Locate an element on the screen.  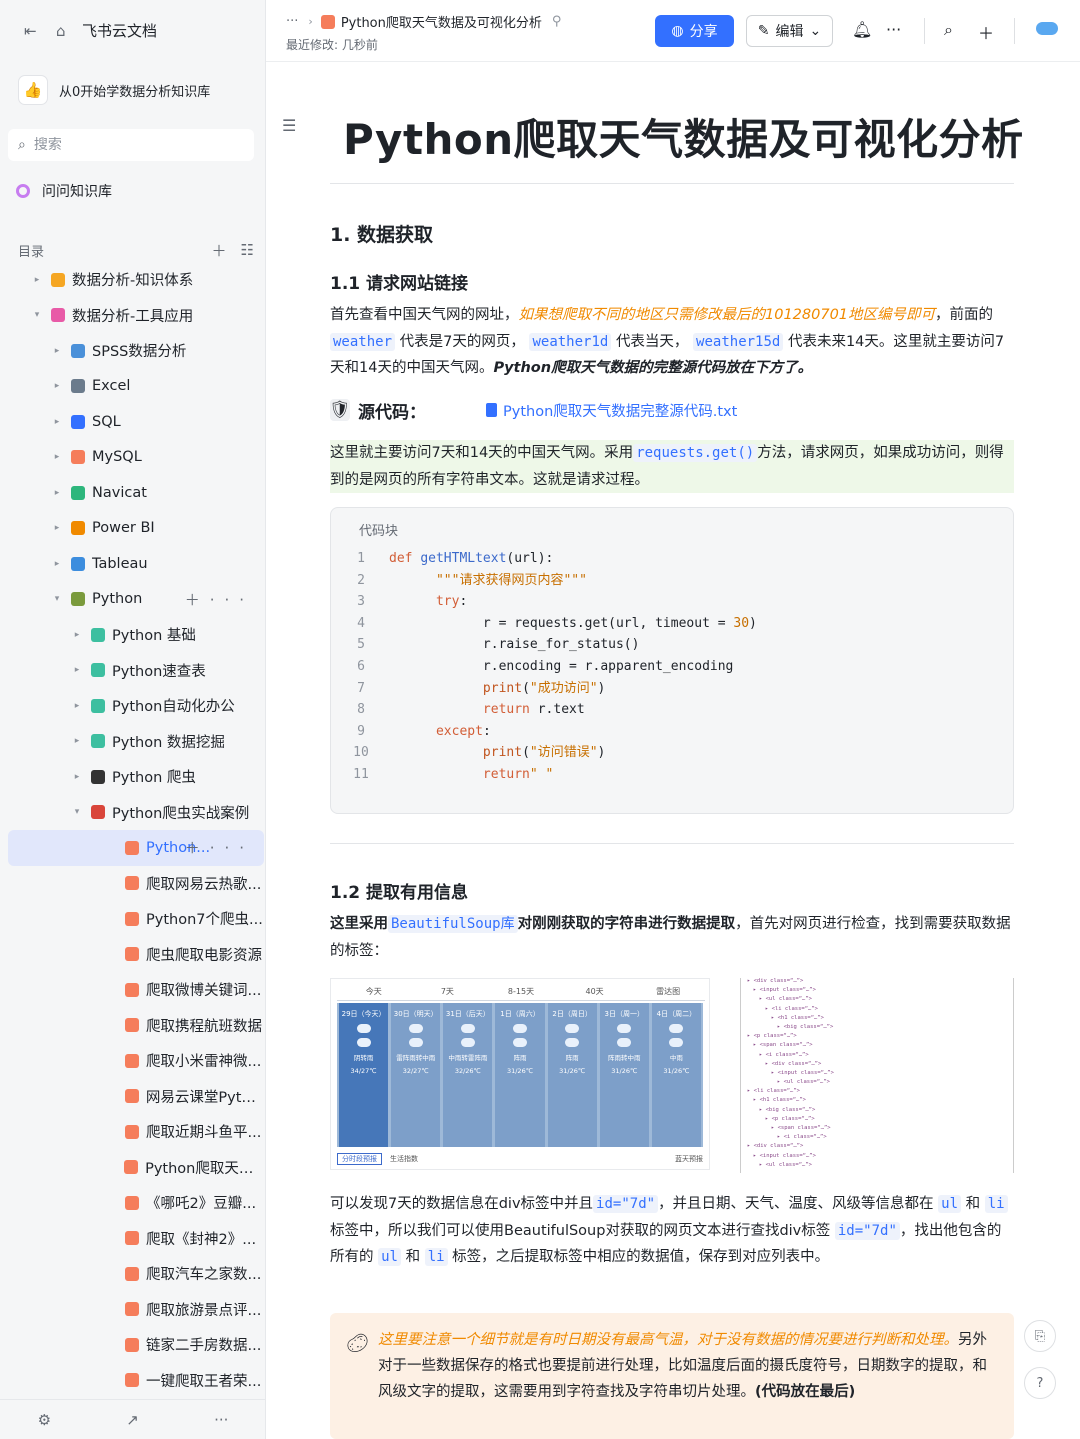
sidebar-item: ▸ Python 数据挖掘 is located at coordinates (136, 742).